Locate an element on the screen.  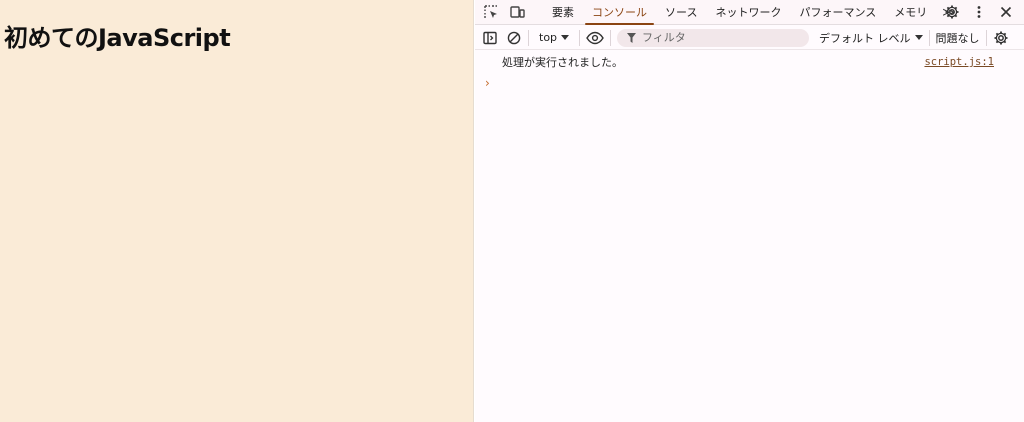
close-icon is located at coordinates (1006, 12).